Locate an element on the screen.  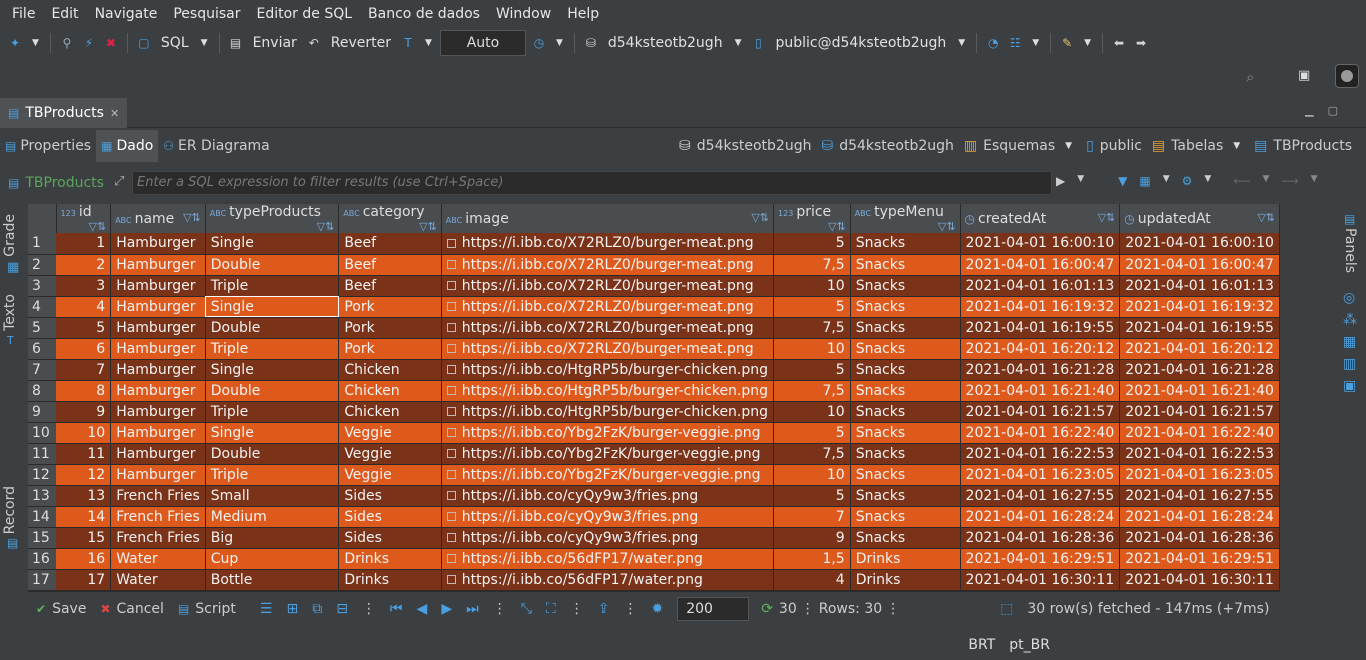
avatar is located at coordinates (1347, 76).